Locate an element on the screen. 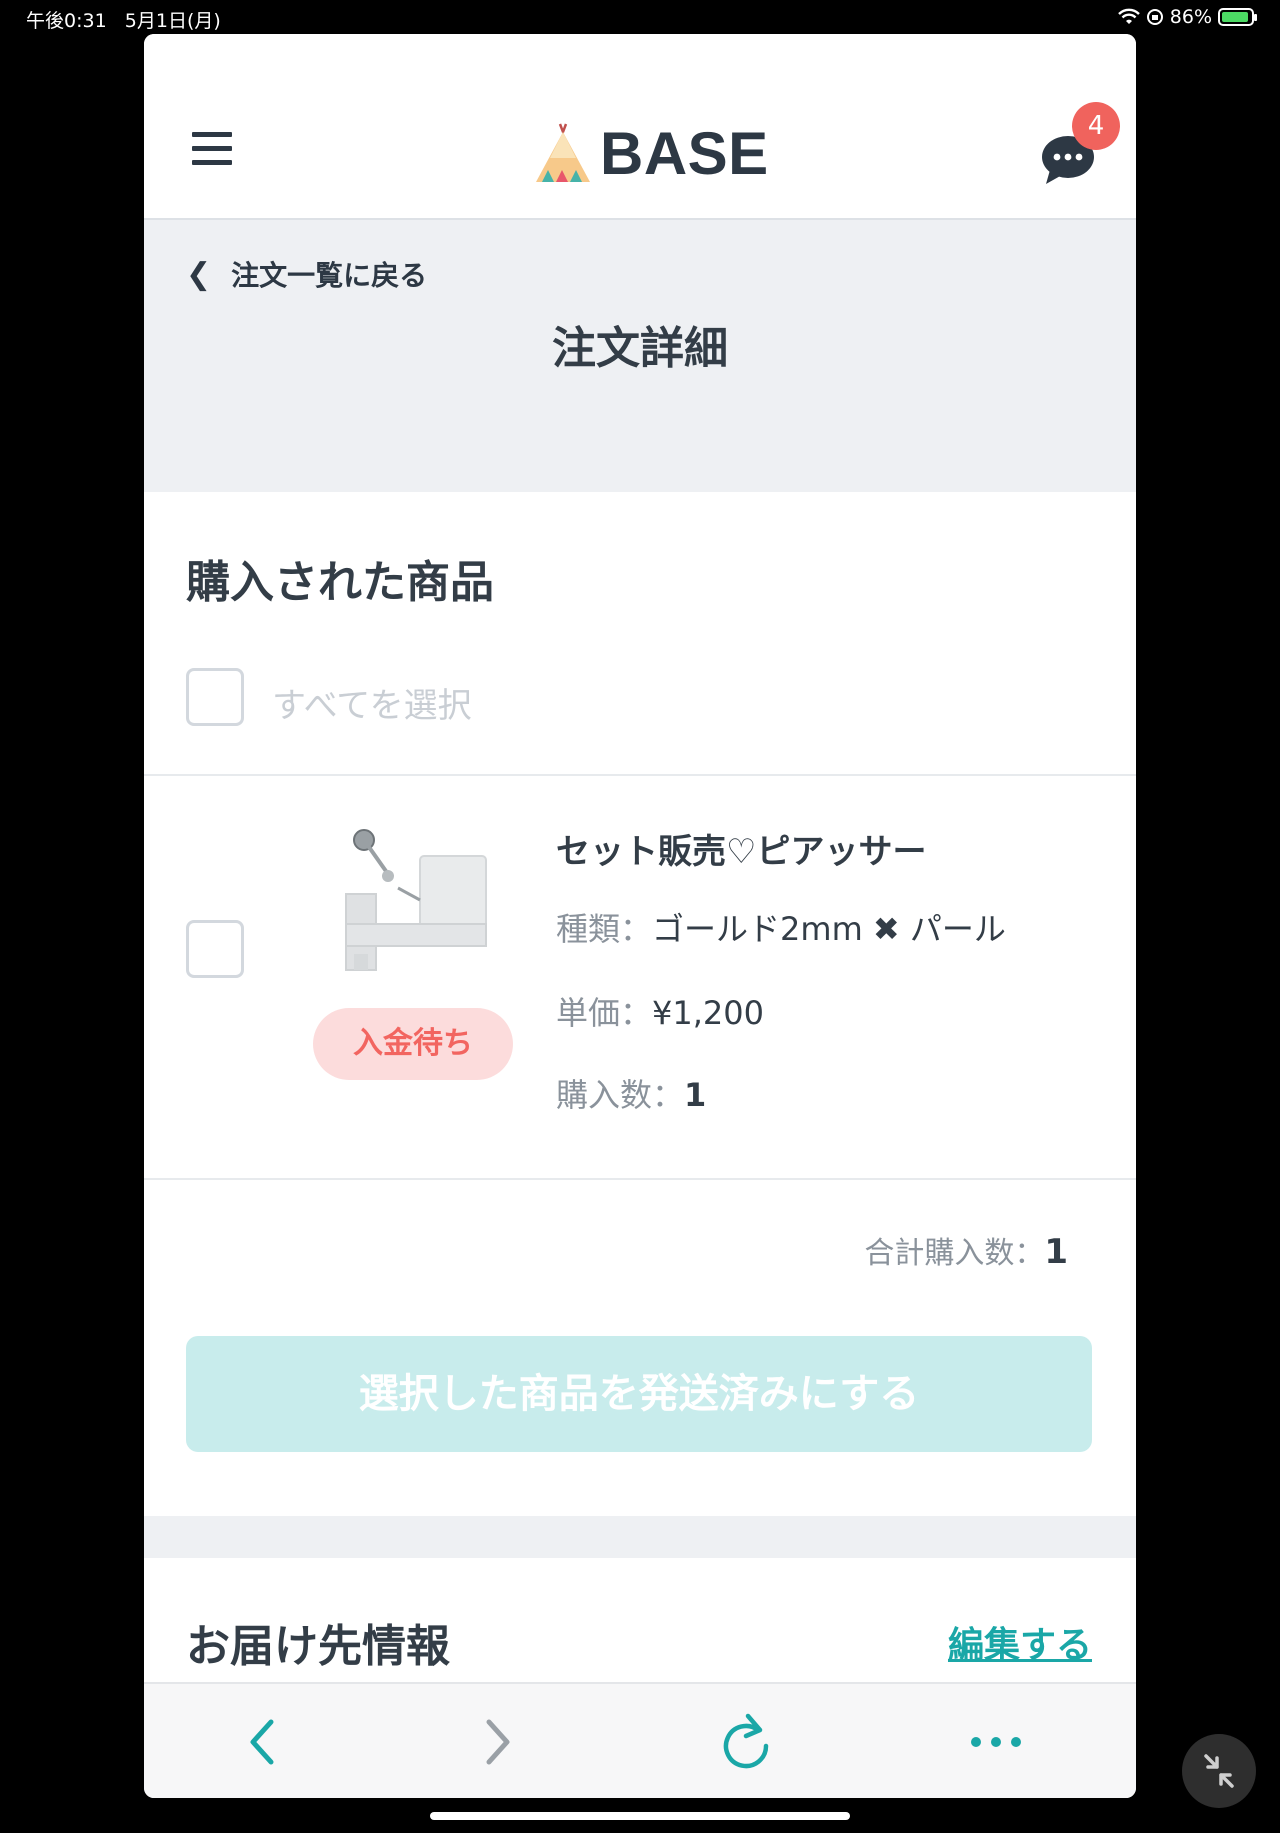  site-header: BASE 4 is located at coordinates (640, 127).